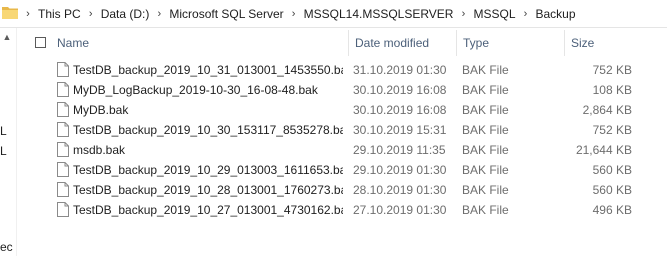 The width and height of the screenshot is (667, 256). What do you see at coordinates (603, 150) in the screenshot?
I see `file-size: 21,644 KB` at bounding box center [603, 150].